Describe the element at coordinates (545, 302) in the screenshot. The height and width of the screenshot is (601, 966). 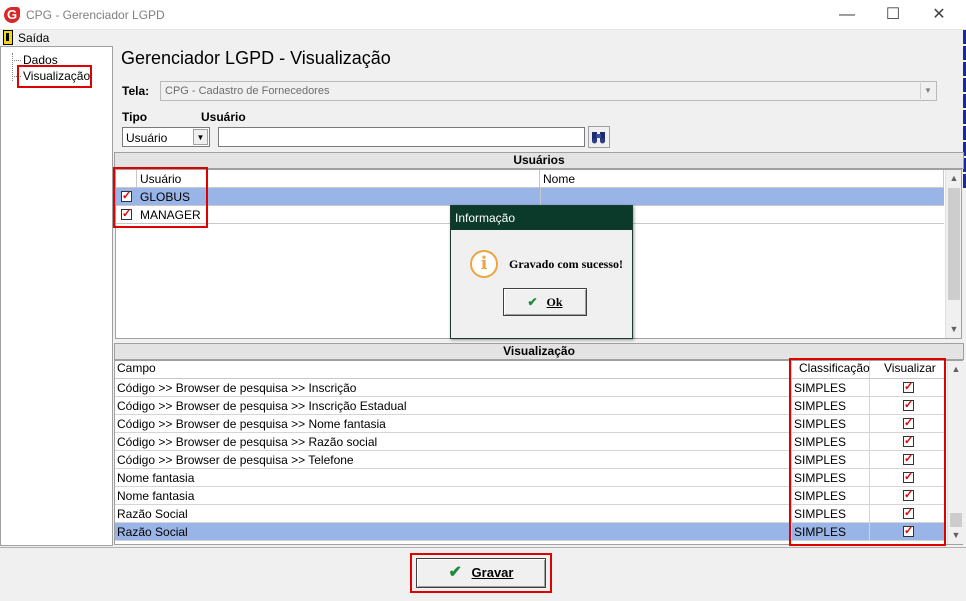
I see `ok-button: ✔ Ok` at that location.